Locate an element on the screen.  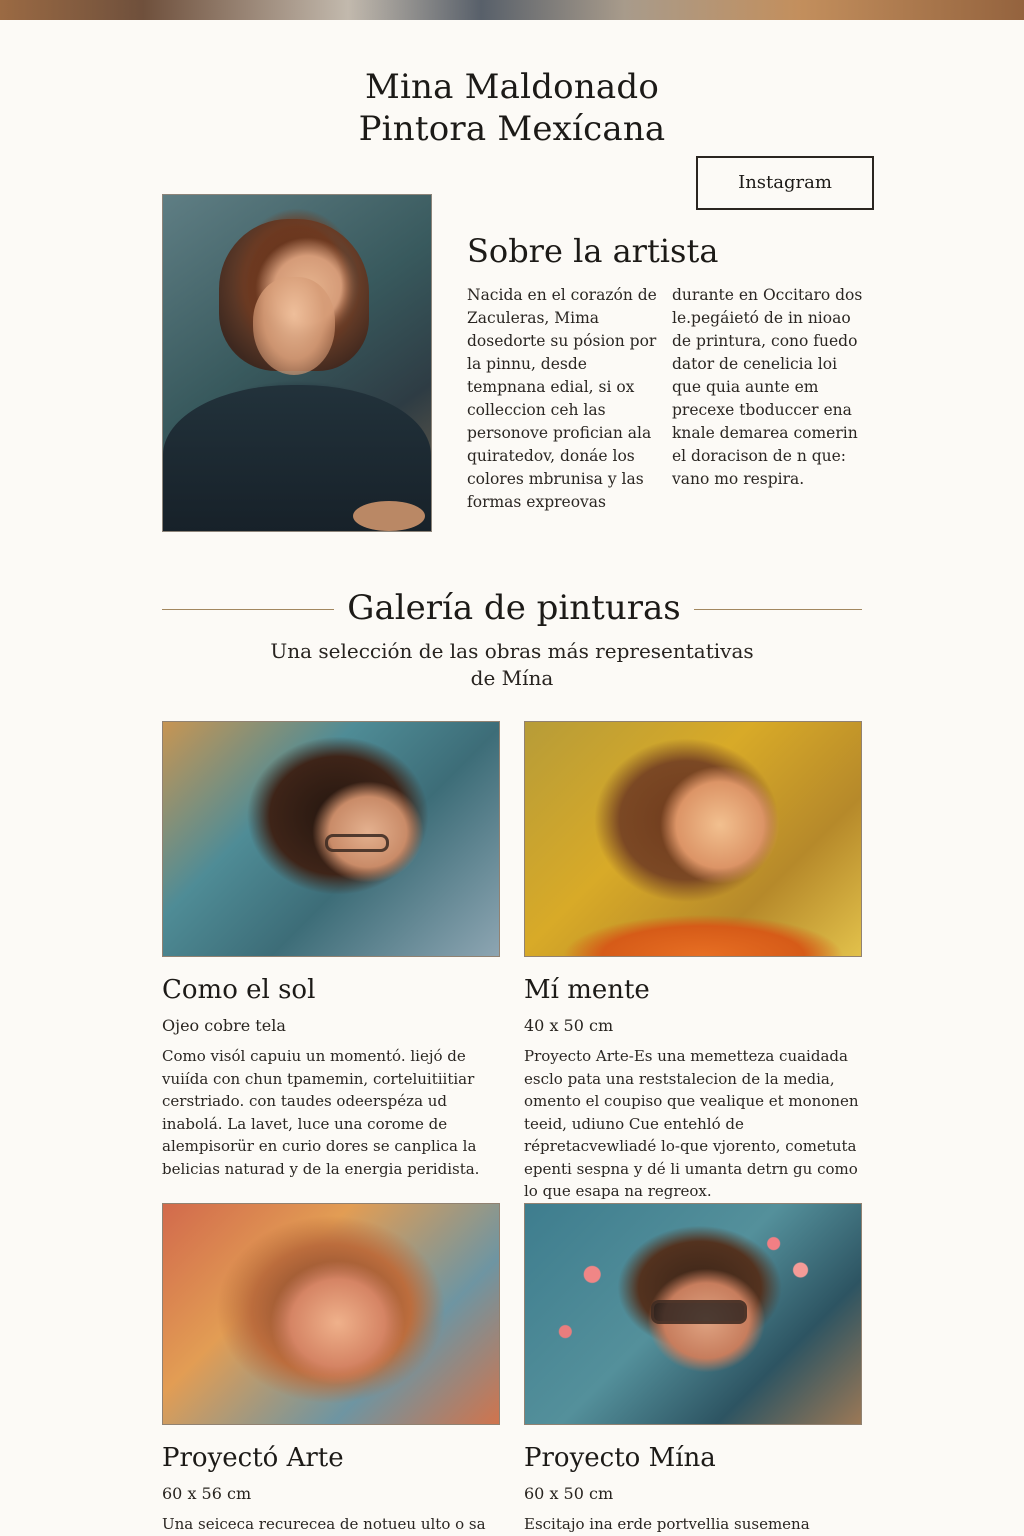
artist-portrait-painting is located at coordinates (297, 363).